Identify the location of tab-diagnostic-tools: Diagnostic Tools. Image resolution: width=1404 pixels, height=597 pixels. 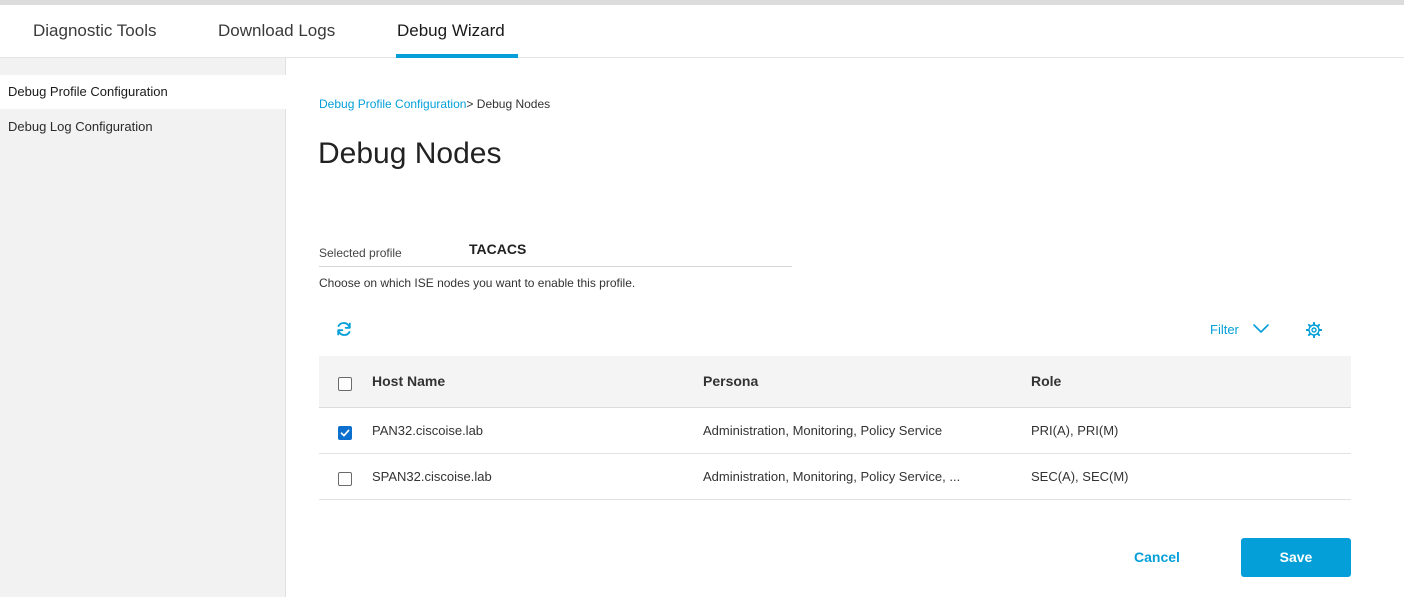
(94, 31).